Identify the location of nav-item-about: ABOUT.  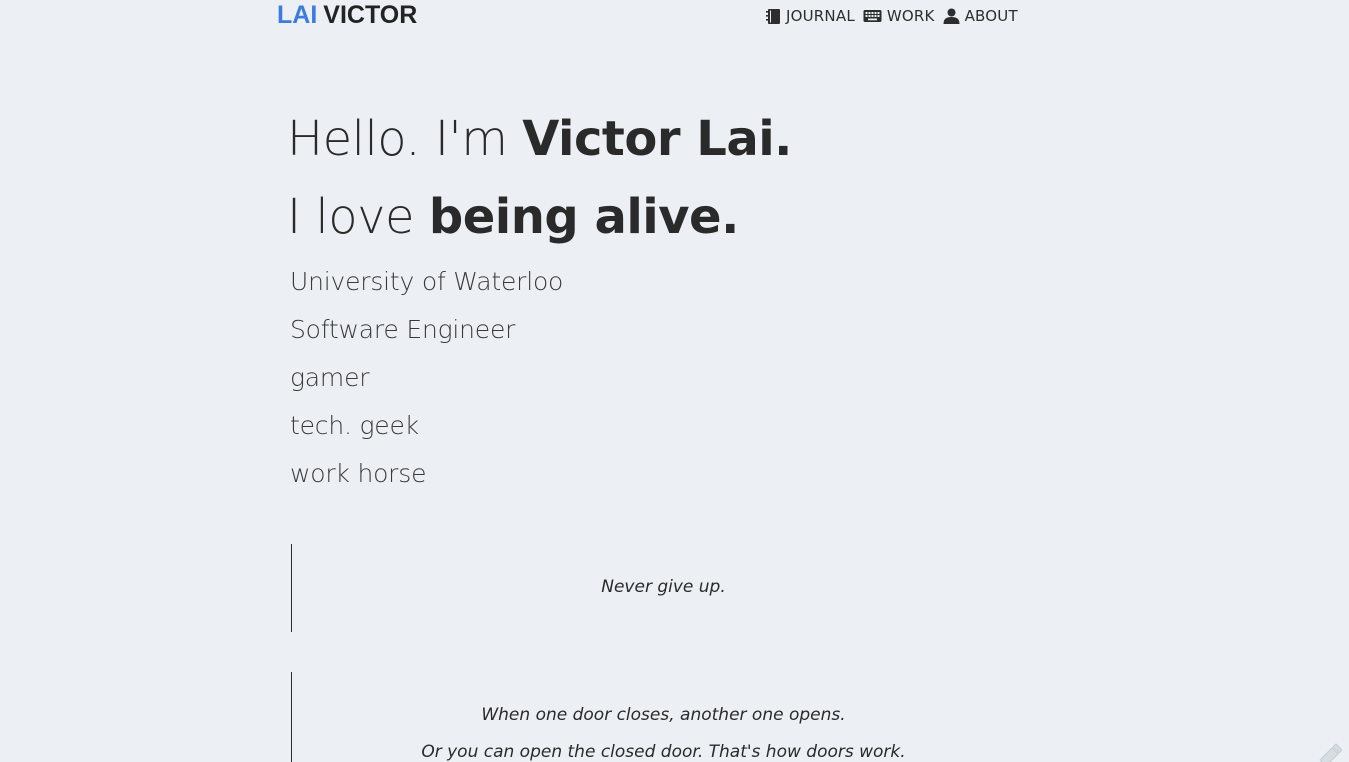
(980, 16).